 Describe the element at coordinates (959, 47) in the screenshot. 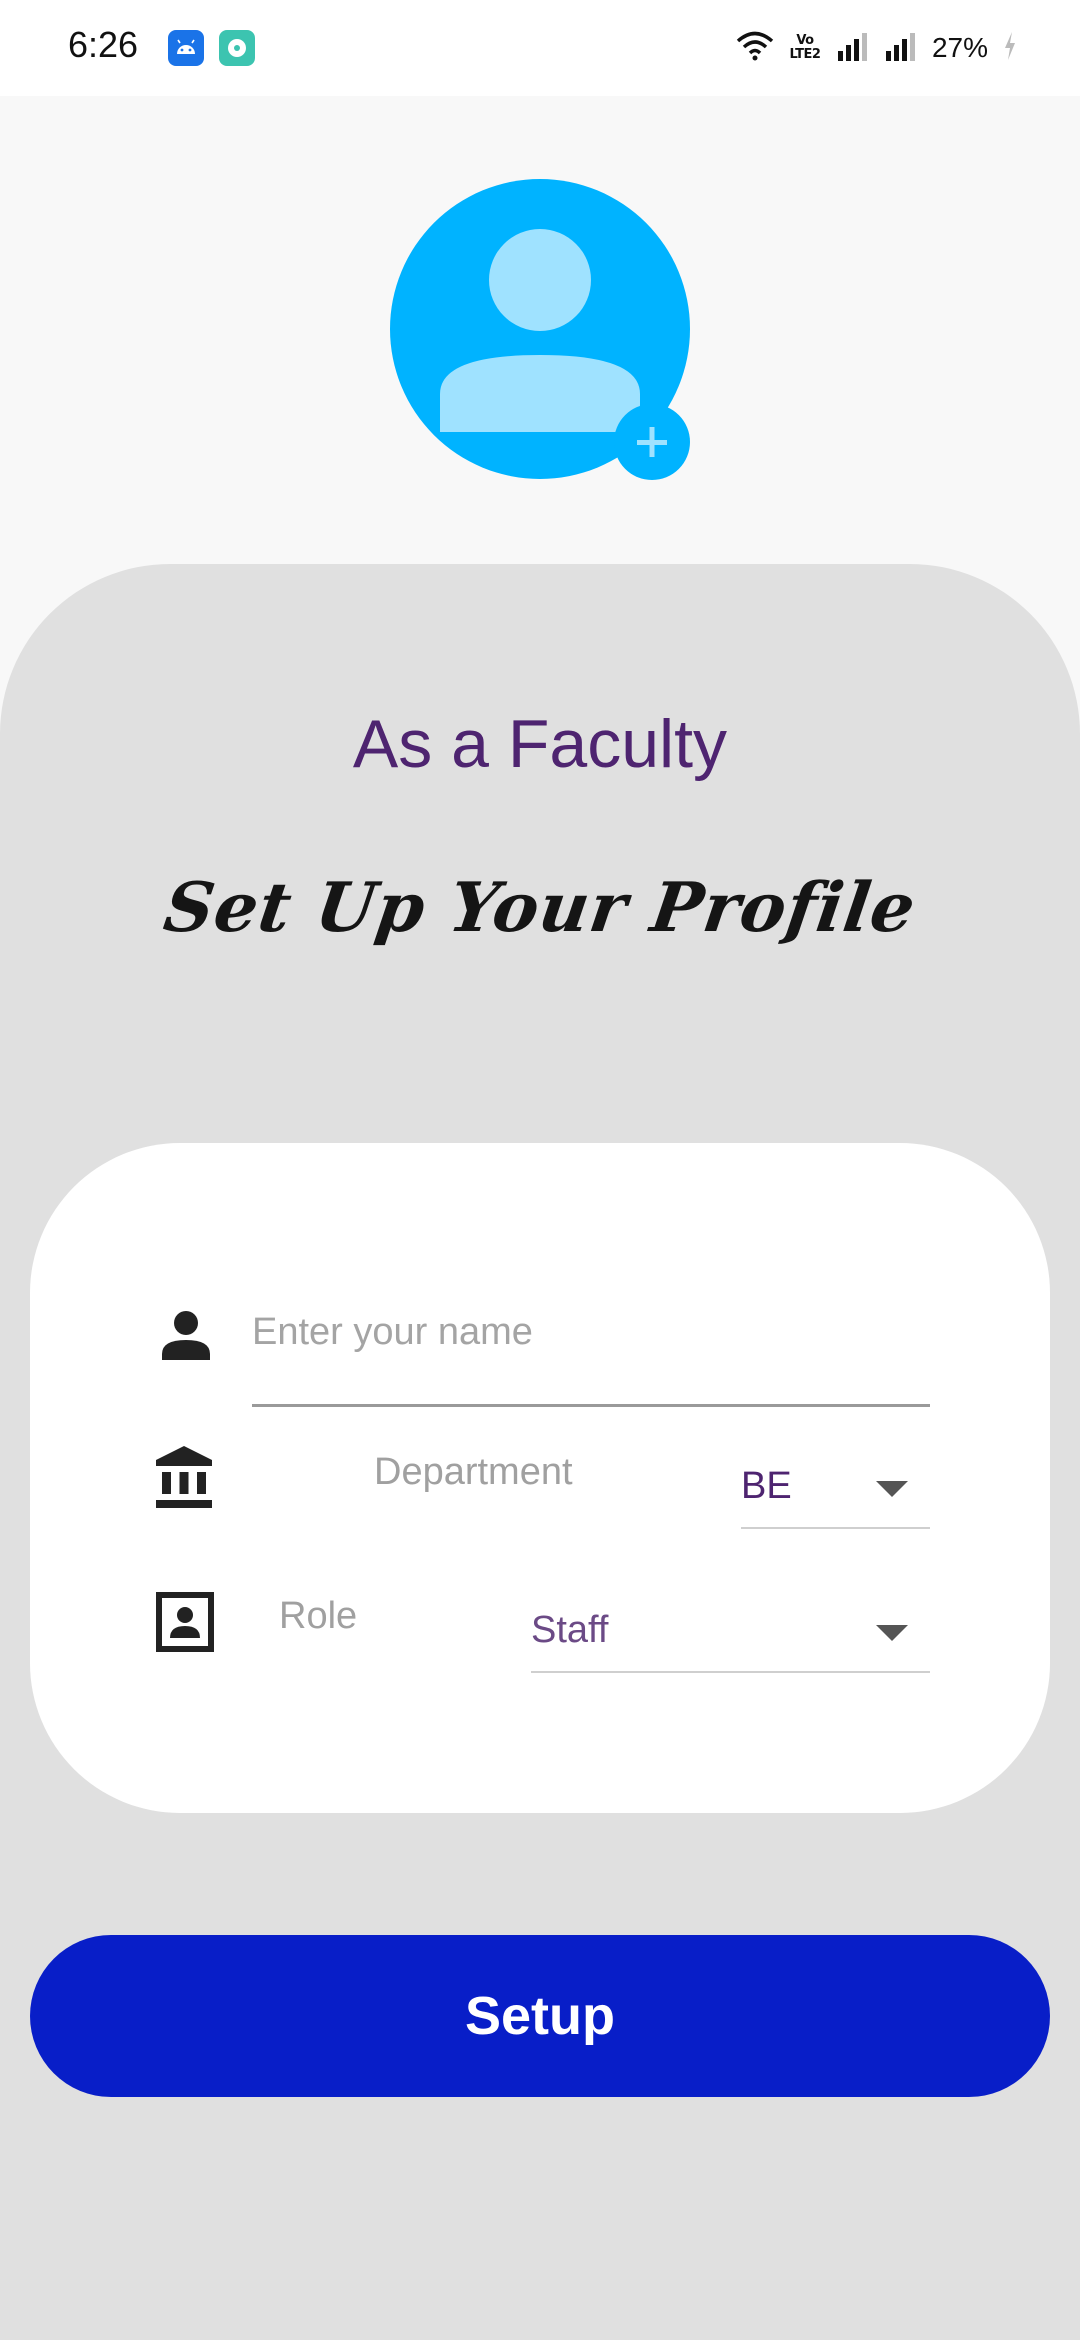

I see `battery-percent: 27%` at that location.